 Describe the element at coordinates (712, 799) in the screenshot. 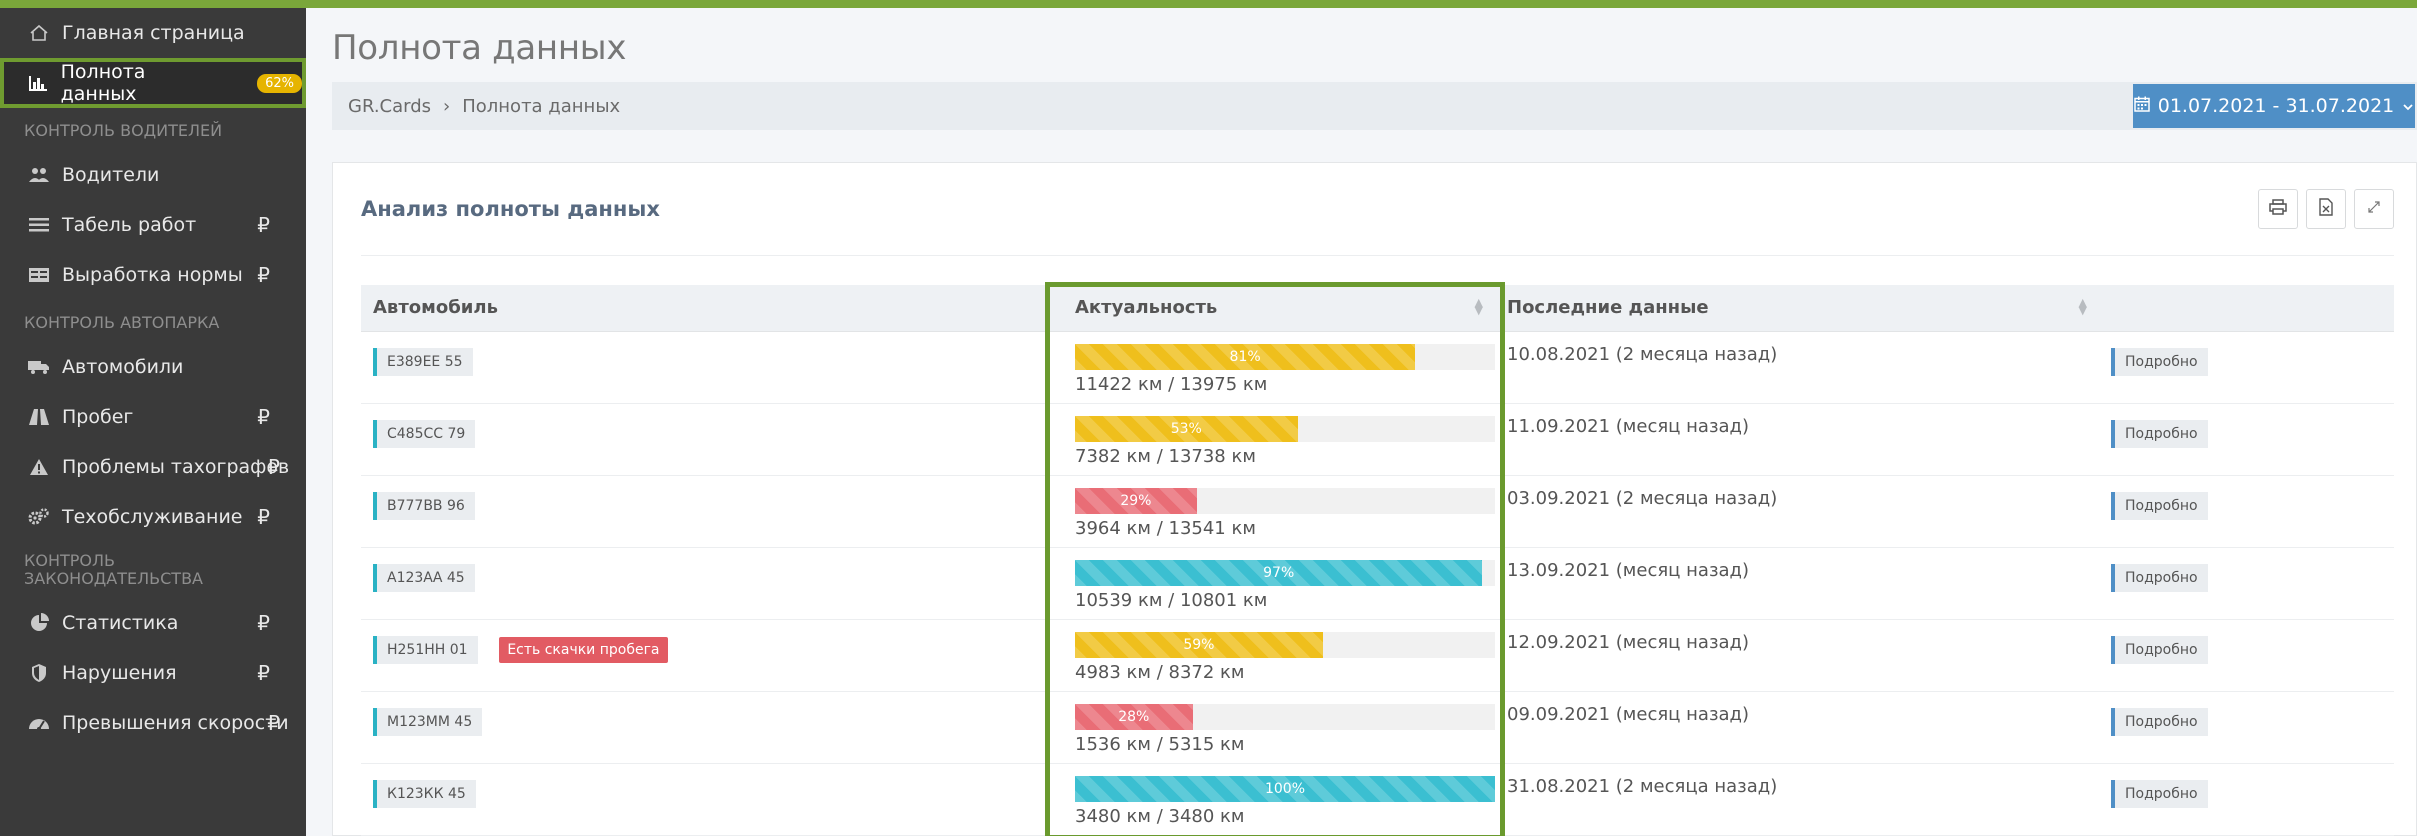

I see `vehicle-cell: К123КК 45` at that location.